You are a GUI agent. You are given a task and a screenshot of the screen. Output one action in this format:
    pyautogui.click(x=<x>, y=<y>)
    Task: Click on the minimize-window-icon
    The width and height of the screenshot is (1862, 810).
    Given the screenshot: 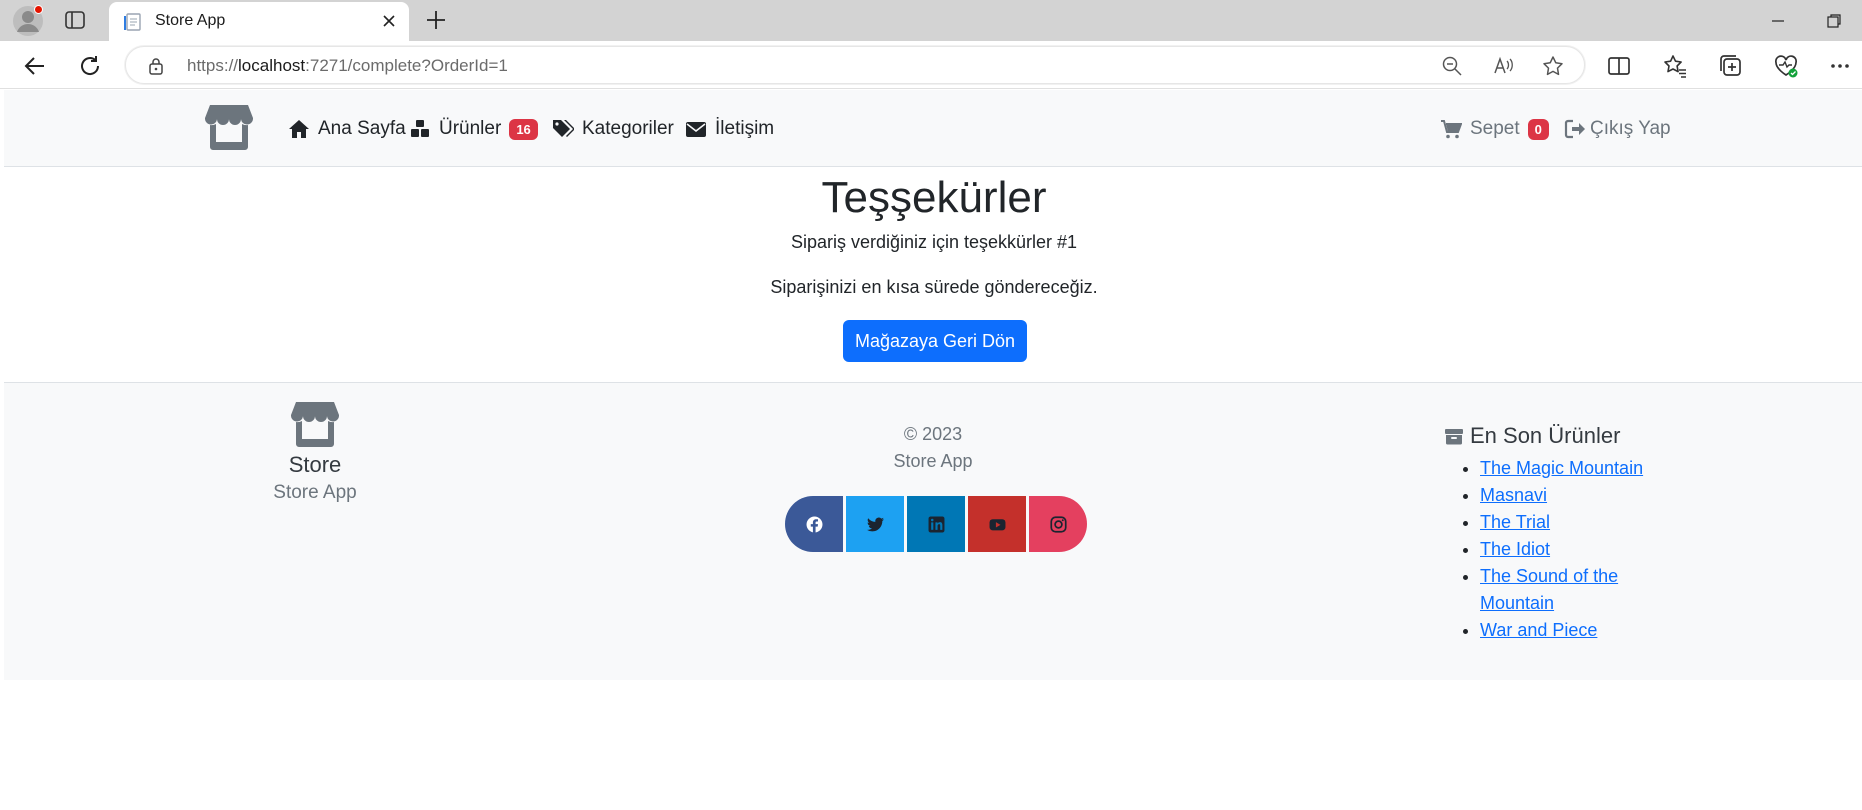 What is the action you would take?
    pyautogui.click(x=1778, y=21)
    